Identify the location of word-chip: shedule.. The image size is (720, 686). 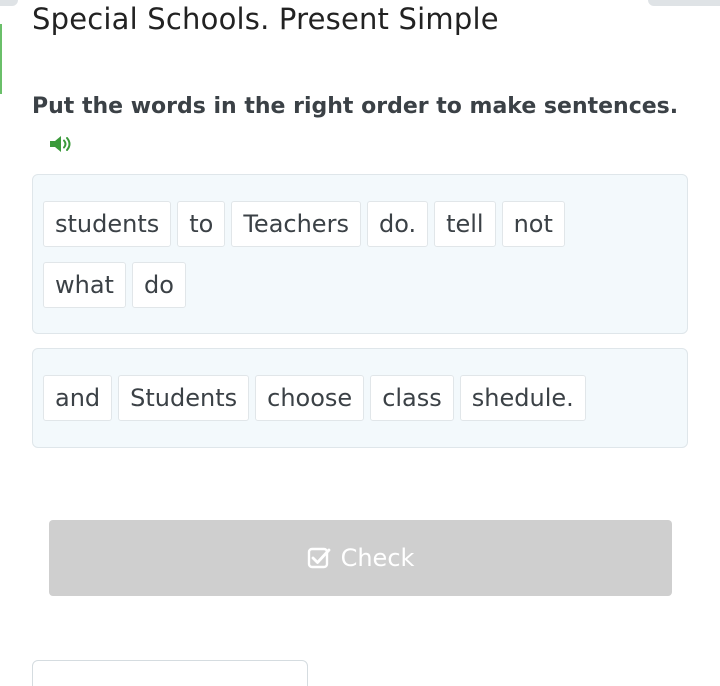
(522, 398).